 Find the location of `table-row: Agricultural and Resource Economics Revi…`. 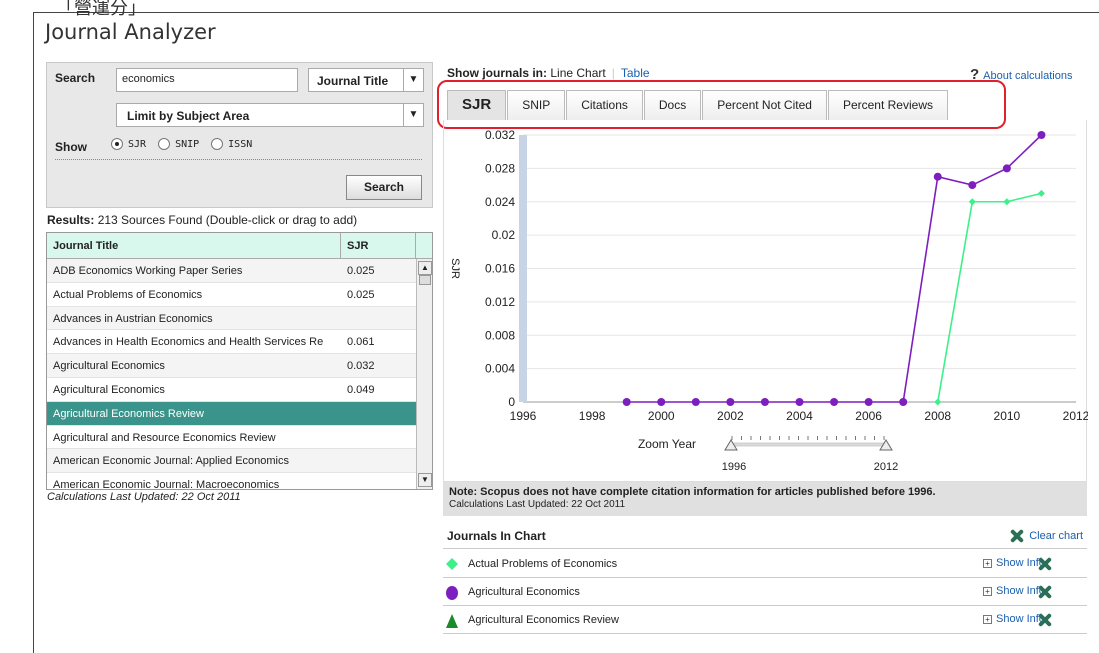

table-row: Agricultural and Resource Economics Revi… is located at coordinates (239, 438).